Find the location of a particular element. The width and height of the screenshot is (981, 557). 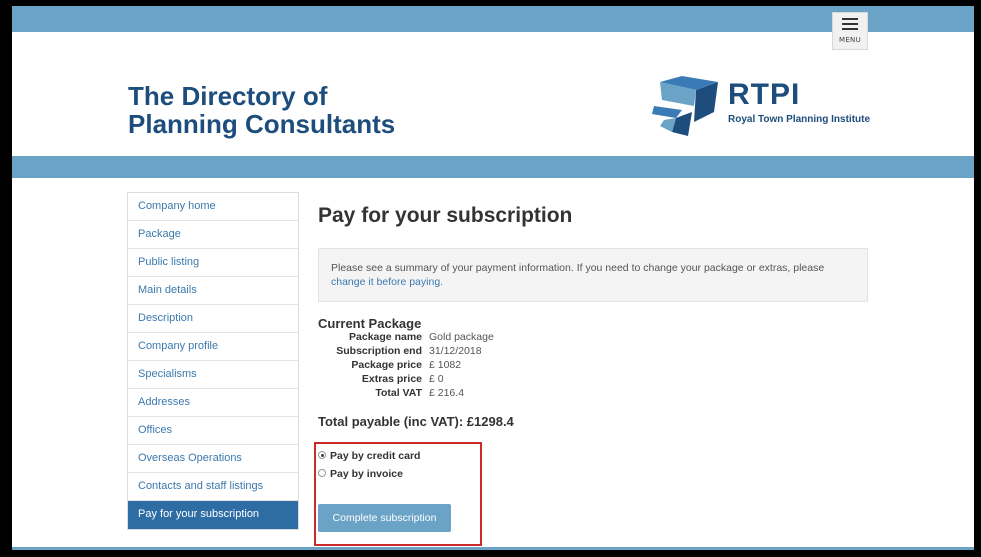

site-title: The Directory of Planning Consultants is located at coordinates (261, 110).